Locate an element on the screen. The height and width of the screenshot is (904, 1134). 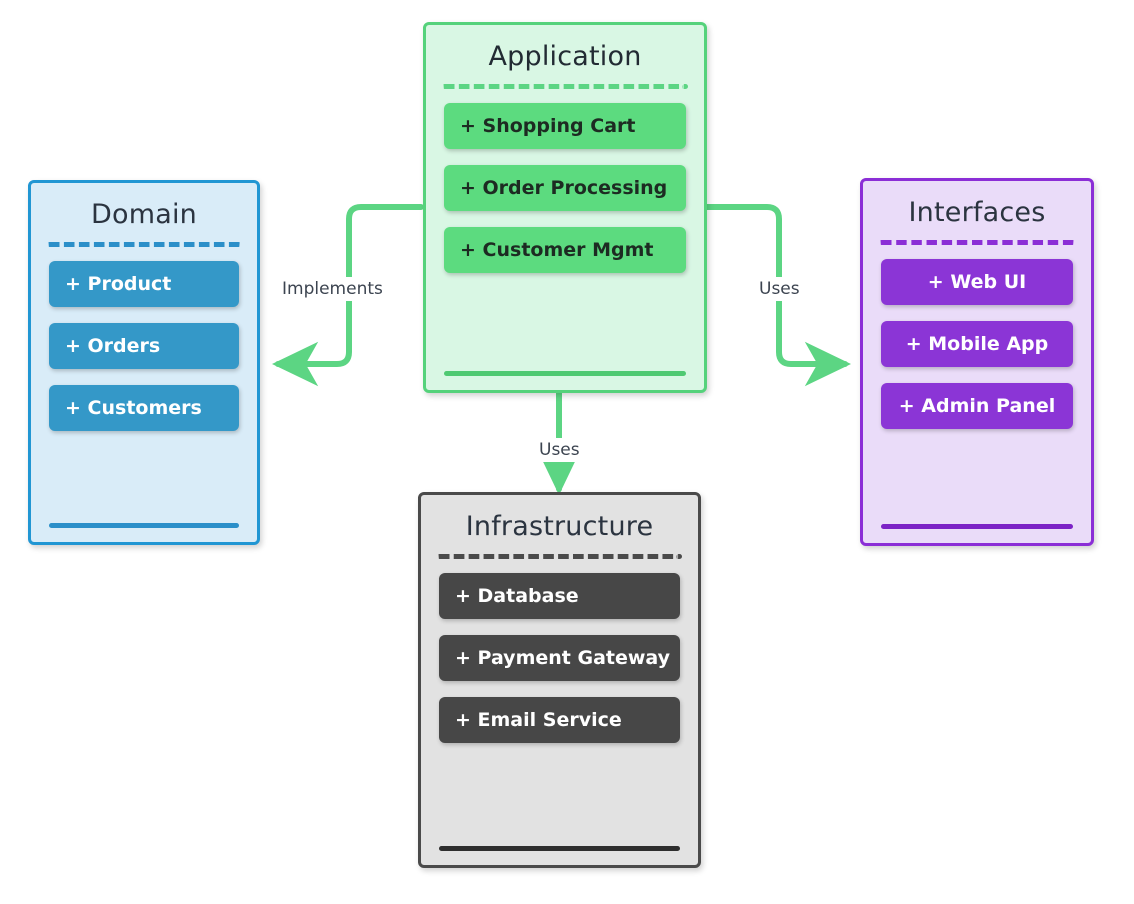
package-interfaces-title: Interfaces is located at coordinates (977, 212).